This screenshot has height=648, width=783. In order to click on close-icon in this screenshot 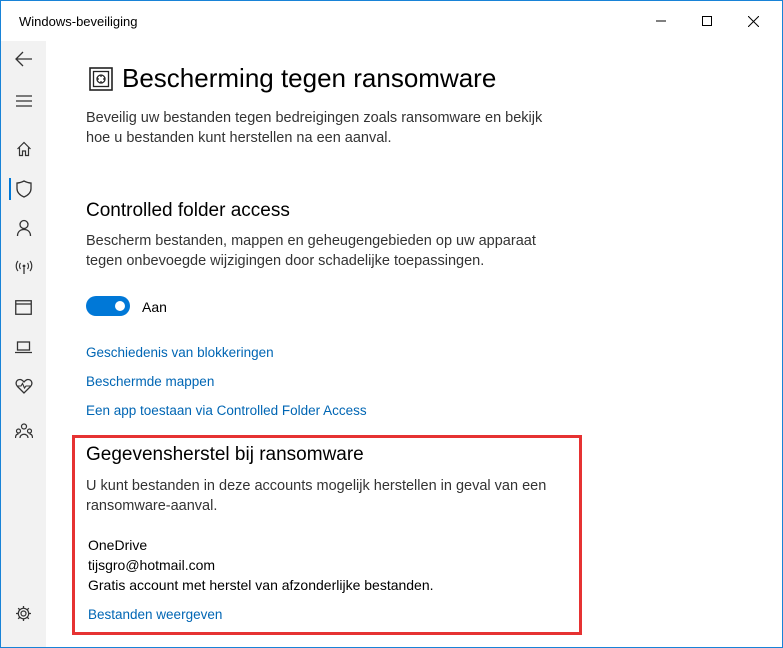, I will do `click(753, 21)`.